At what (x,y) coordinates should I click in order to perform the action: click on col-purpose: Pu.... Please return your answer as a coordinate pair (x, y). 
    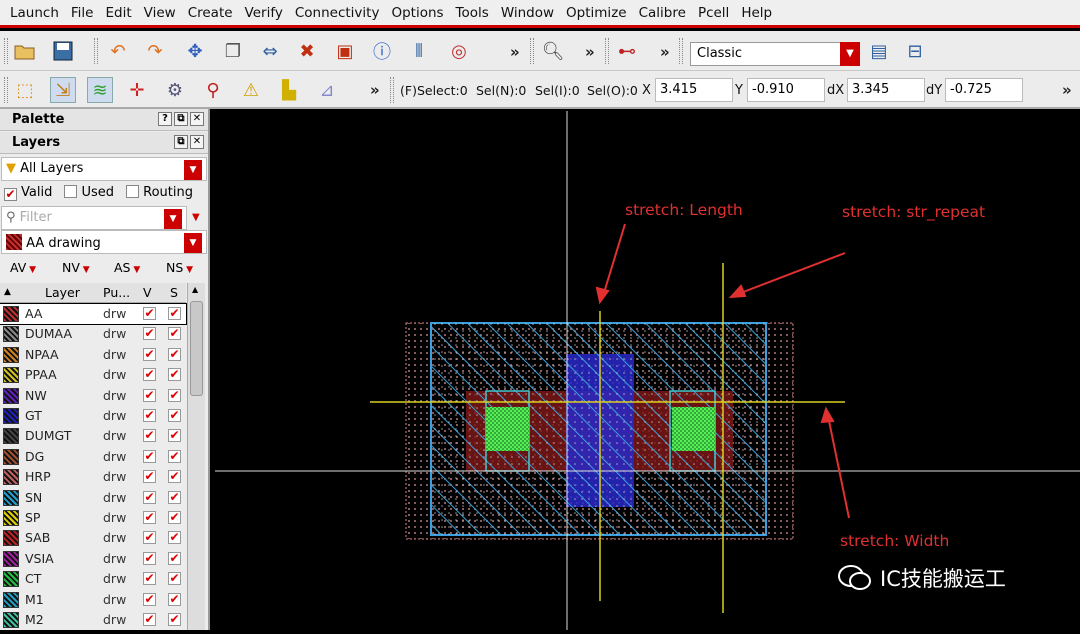
    Looking at the image, I should click on (116, 292).